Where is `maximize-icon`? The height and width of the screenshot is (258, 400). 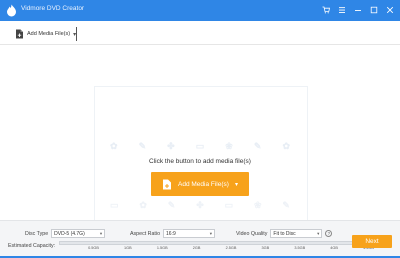 maximize-icon is located at coordinates (373, 10).